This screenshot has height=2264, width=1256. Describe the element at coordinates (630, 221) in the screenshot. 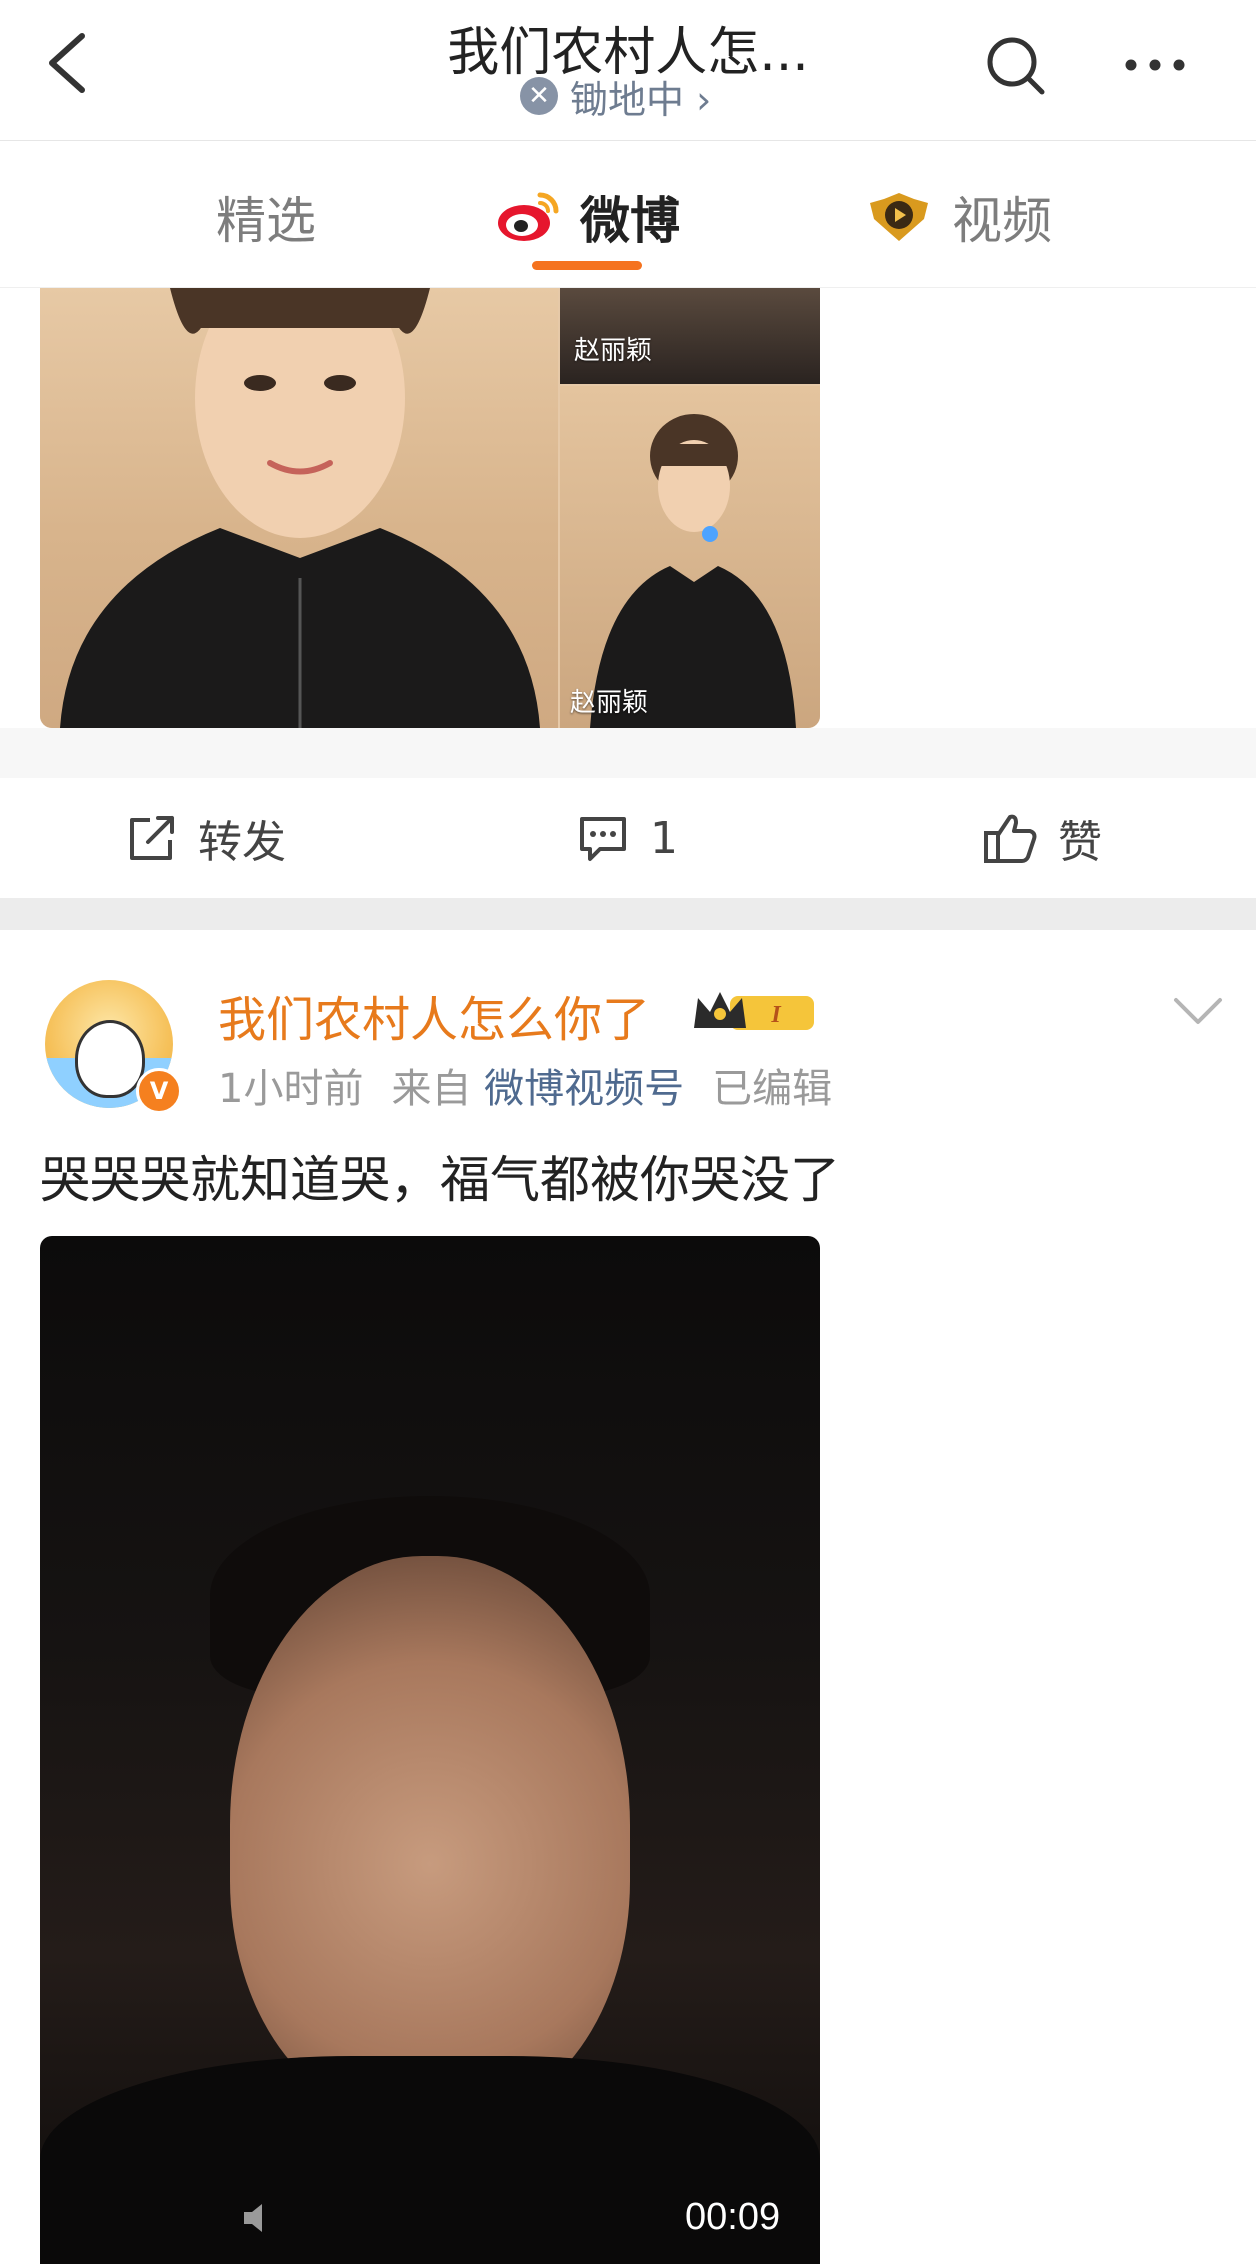

I see `tab-label: 微博` at that location.